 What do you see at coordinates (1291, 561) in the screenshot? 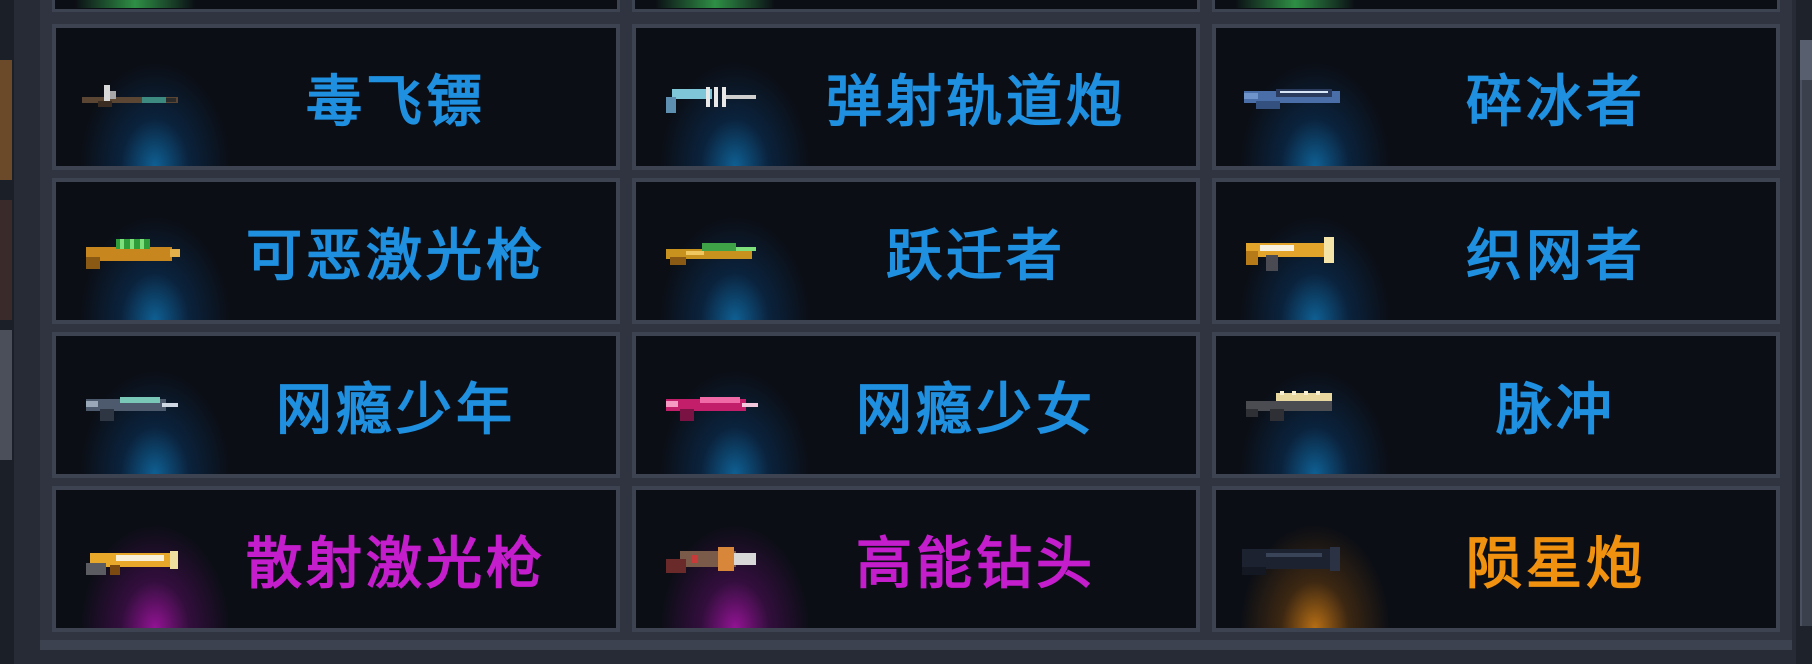
I see `meteor-cannon-icon` at bounding box center [1291, 561].